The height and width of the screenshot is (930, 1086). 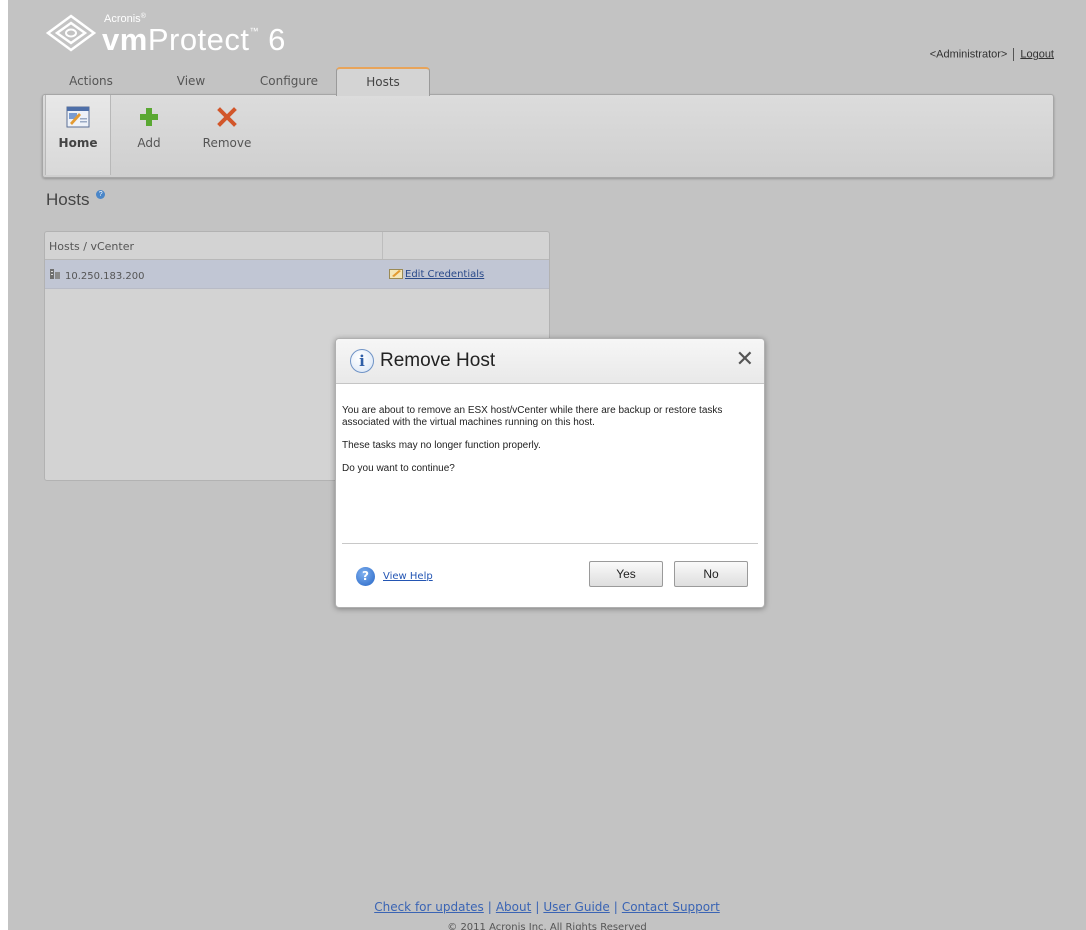 What do you see at coordinates (745, 360) in the screenshot?
I see `close-icon: ✕` at bounding box center [745, 360].